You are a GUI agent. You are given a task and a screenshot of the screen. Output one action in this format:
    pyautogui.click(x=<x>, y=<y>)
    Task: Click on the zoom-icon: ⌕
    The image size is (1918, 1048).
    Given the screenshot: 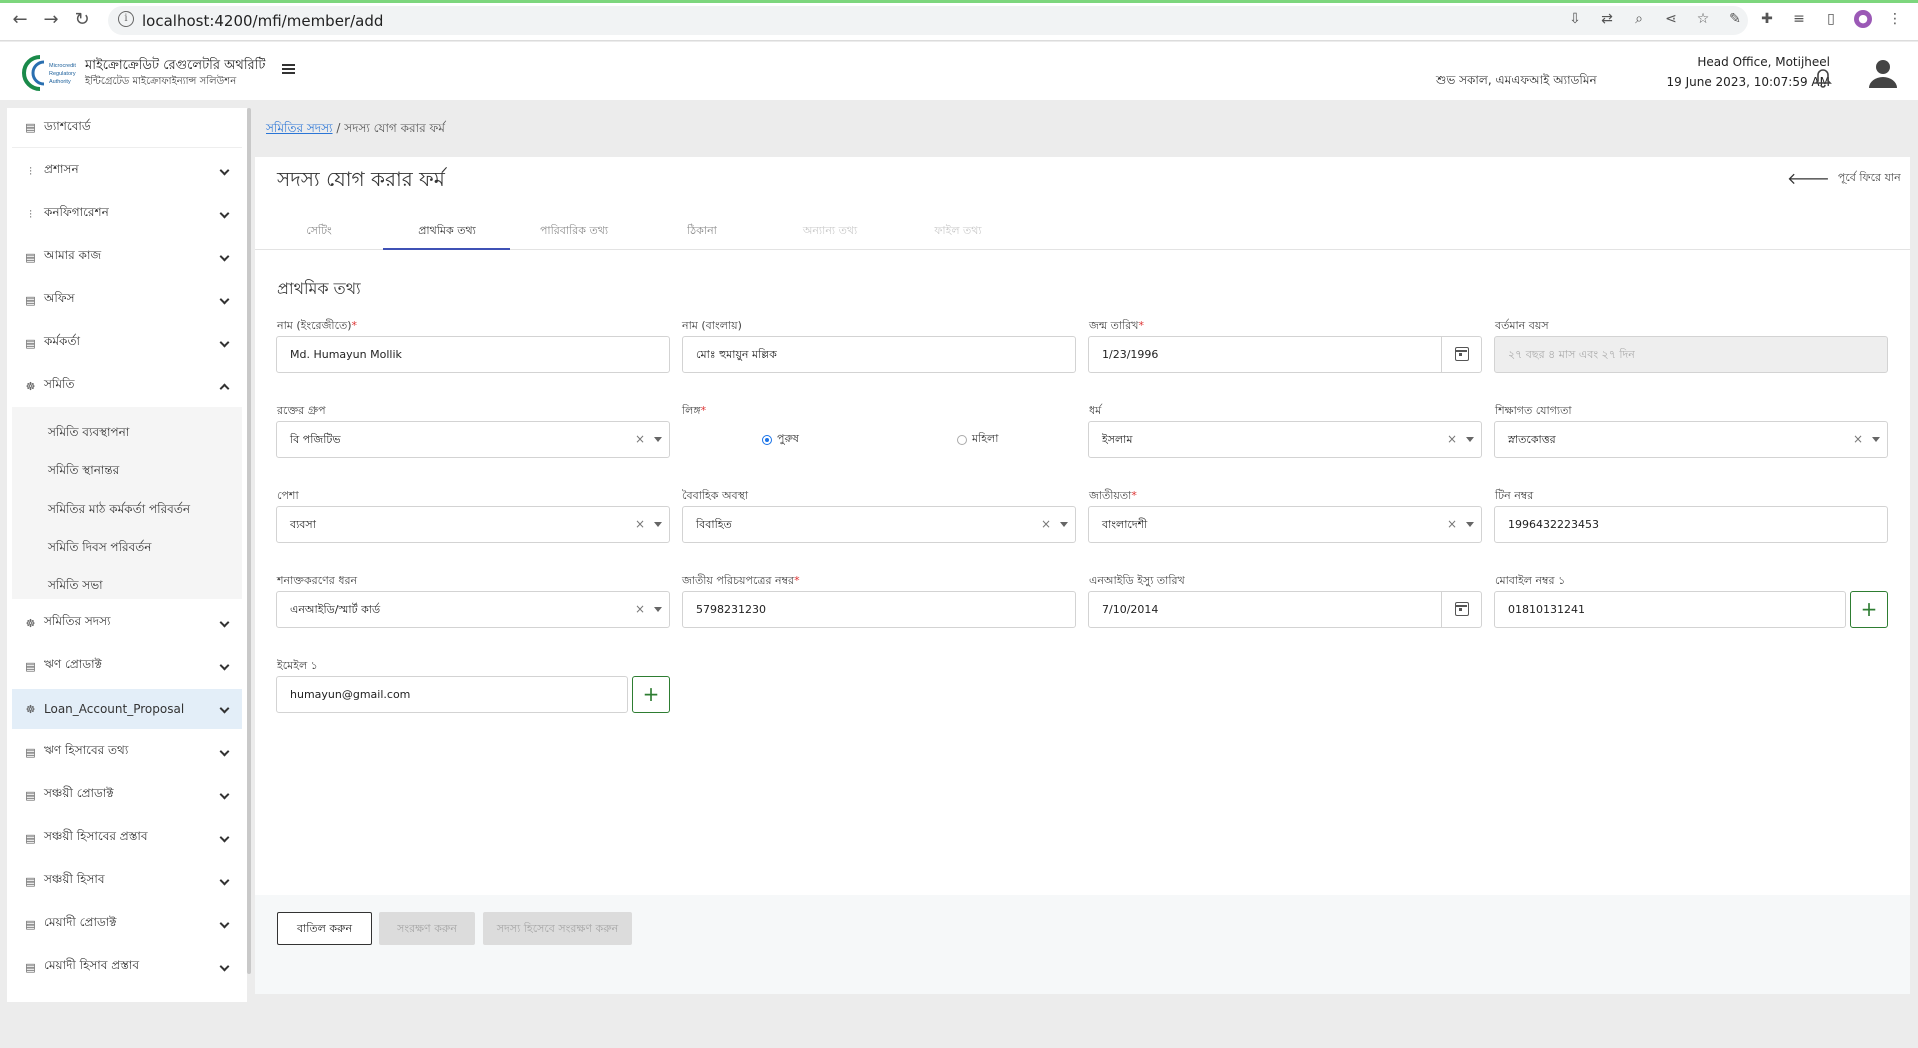 What is the action you would take?
    pyautogui.click(x=1639, y=19)
    